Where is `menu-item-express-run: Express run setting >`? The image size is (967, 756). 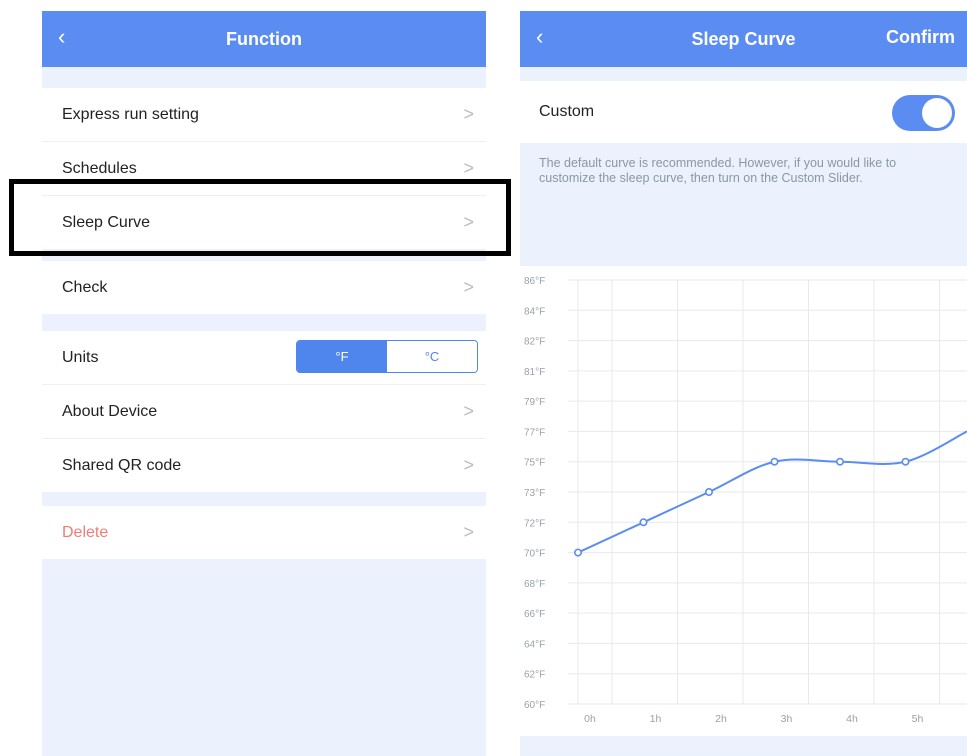
menu-item-express-run: Express run setting > is located at coordinates (264, 115).